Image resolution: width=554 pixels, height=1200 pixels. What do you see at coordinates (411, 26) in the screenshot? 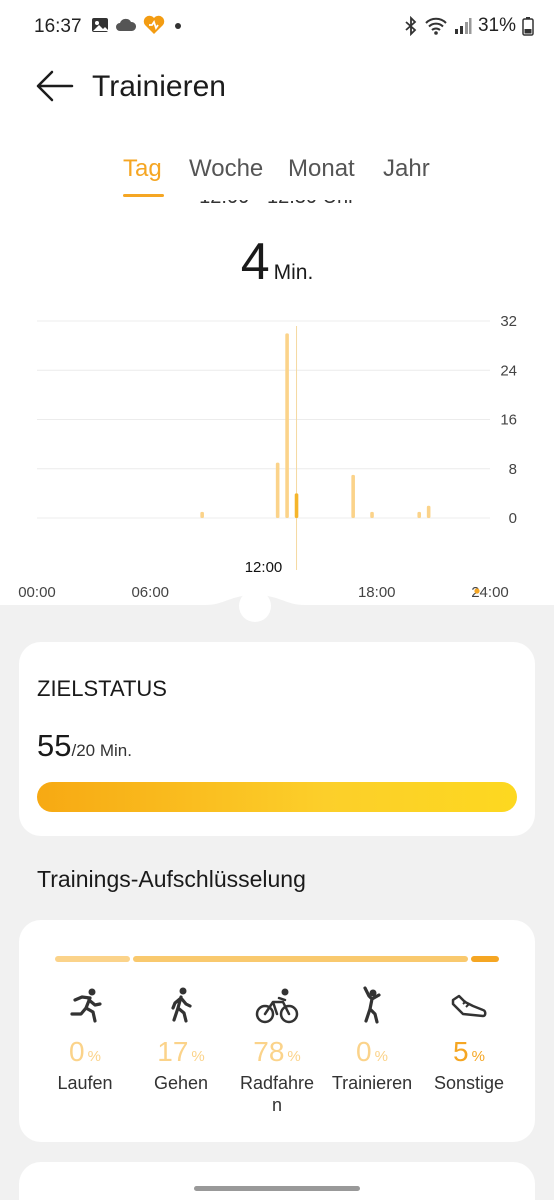
I see `bluetooth-icon` at bounding box center [411, 26].